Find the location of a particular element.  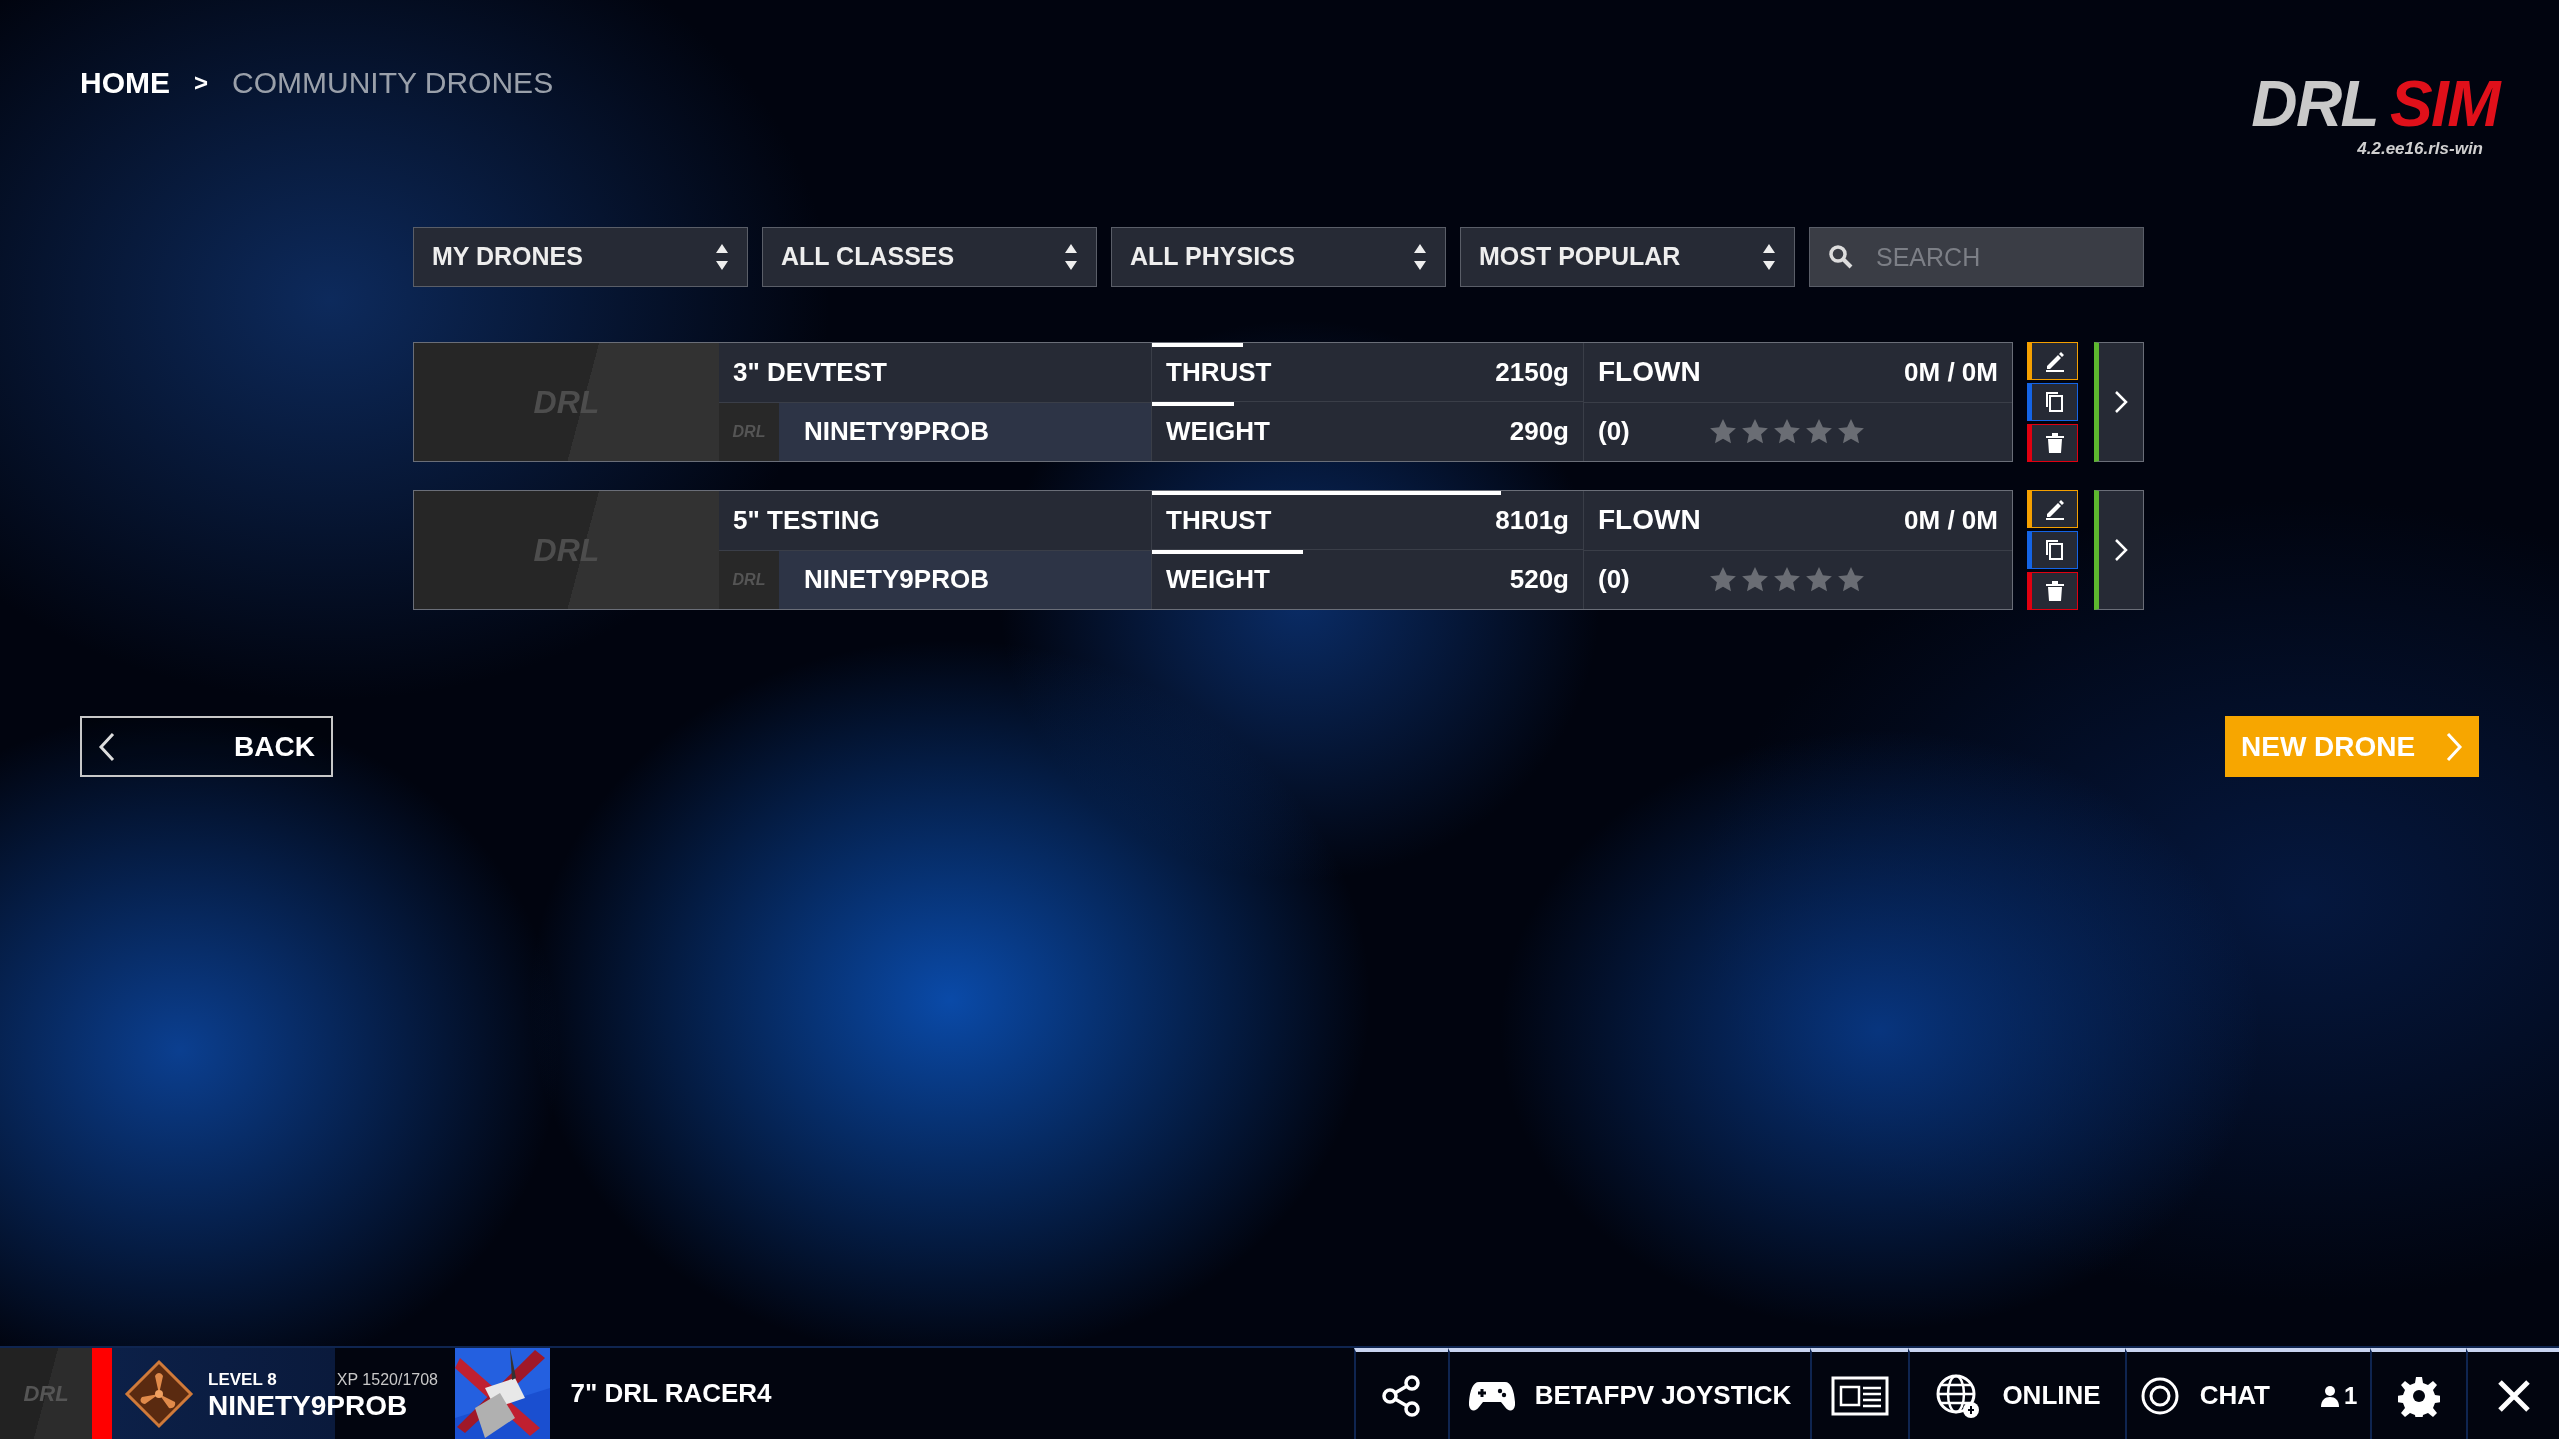

dropdown: MY DRONES is located at coordinates (580, 257).